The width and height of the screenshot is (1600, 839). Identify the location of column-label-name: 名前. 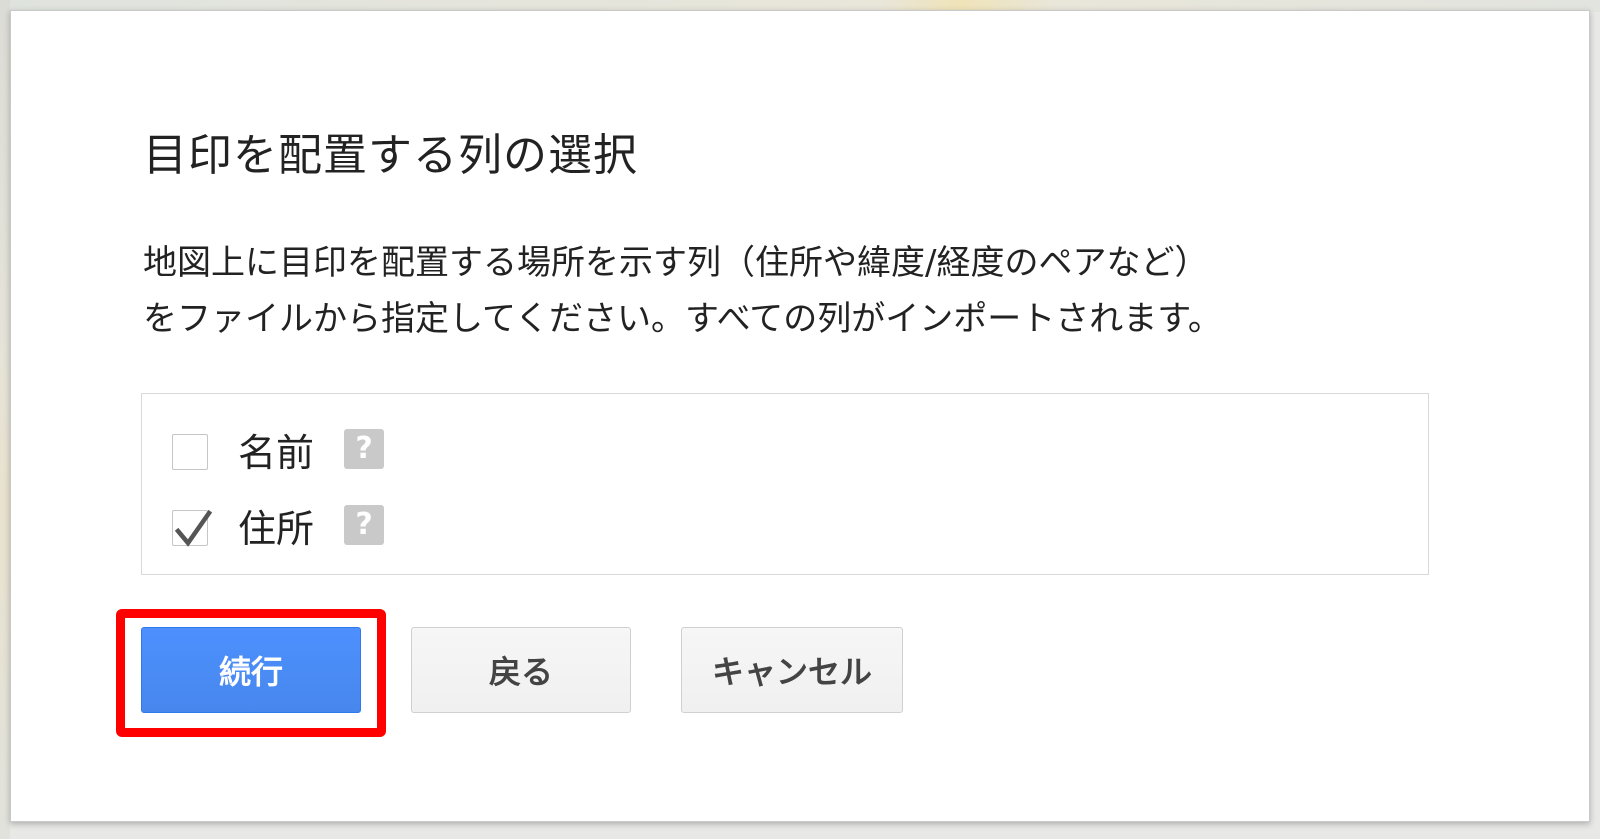
(276, 452).